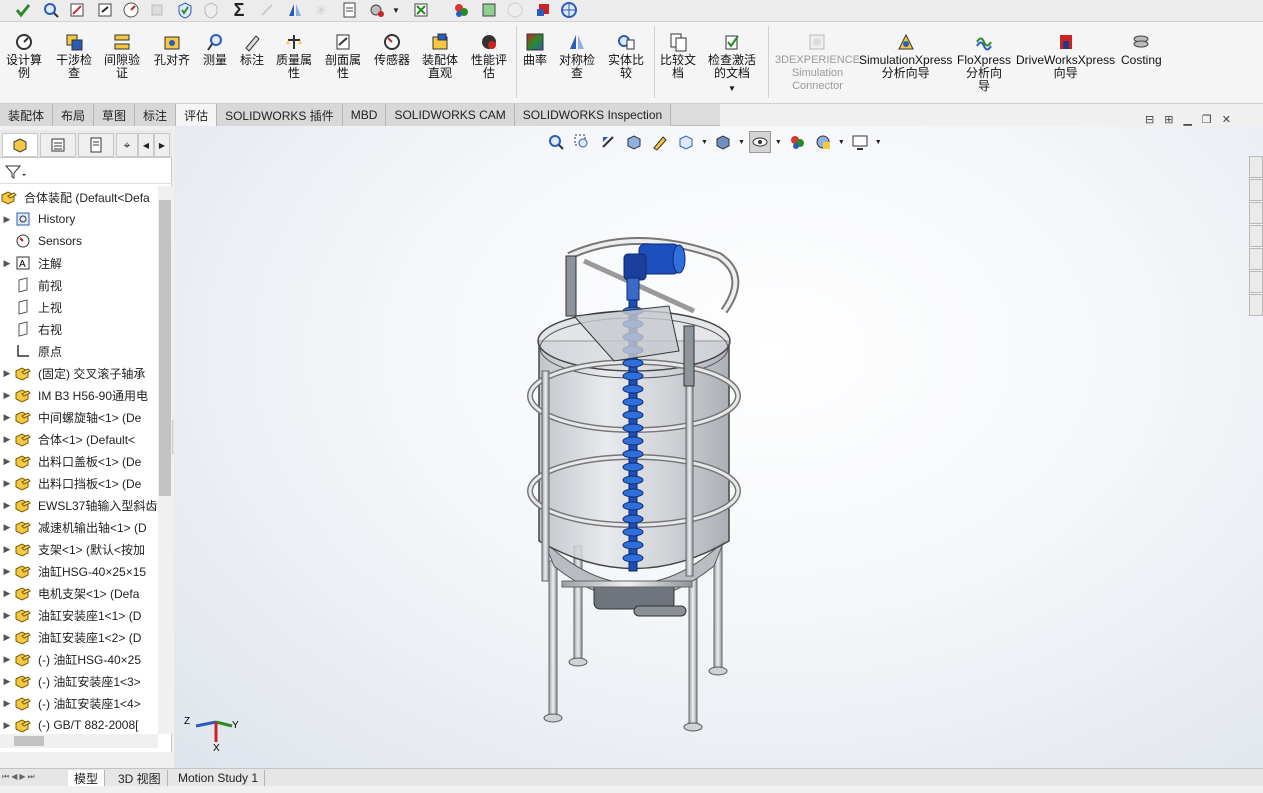 The width and height of the screenshot is (1263, 793). I want to click on tree-item: ▶ EWSL37轴输入型斜齿, so click(79, 505).